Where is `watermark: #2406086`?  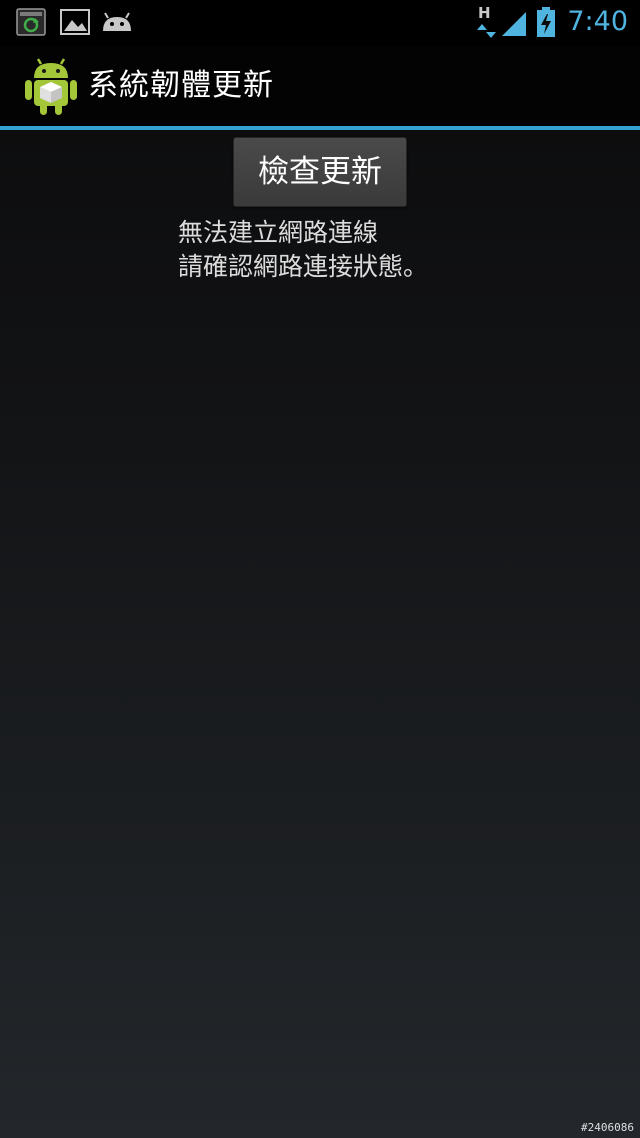
watermark: #2406086 is located at coordinates (607, 1127).